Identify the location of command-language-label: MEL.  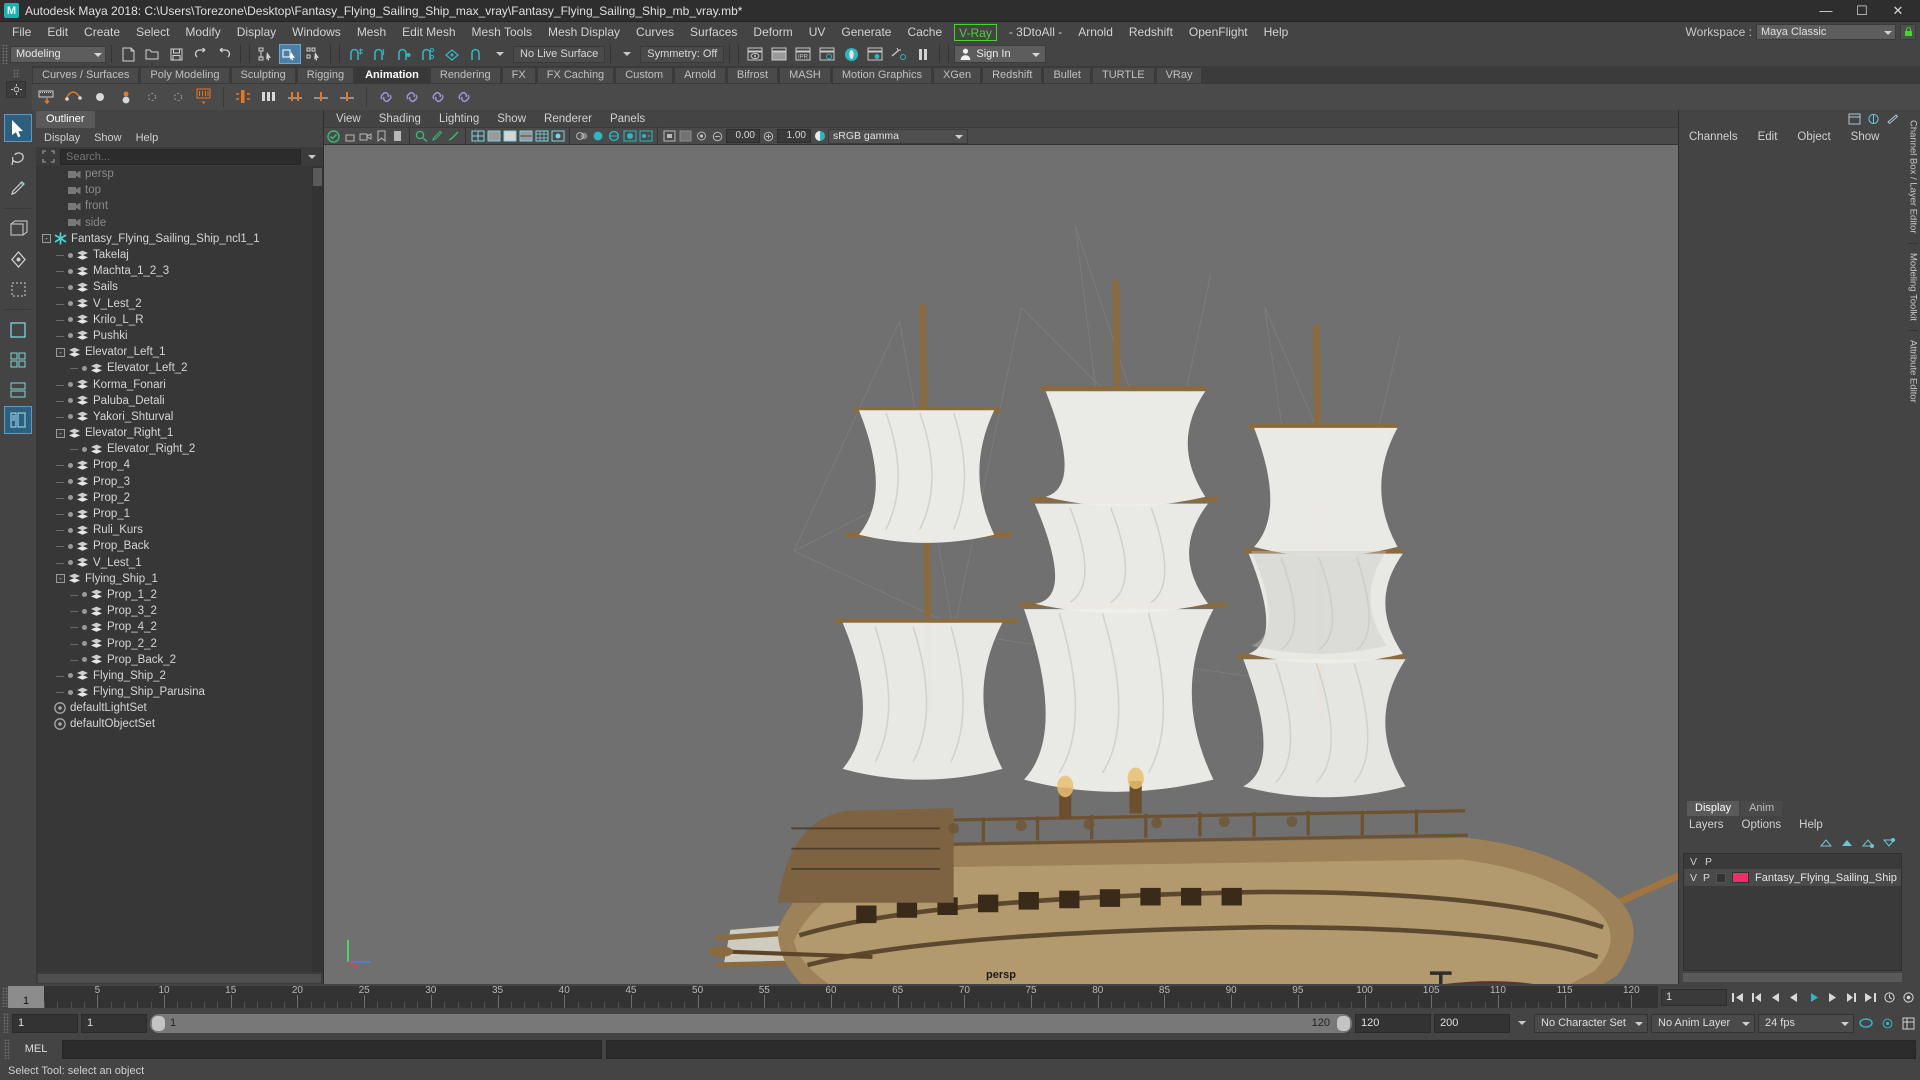
(36, 1049).